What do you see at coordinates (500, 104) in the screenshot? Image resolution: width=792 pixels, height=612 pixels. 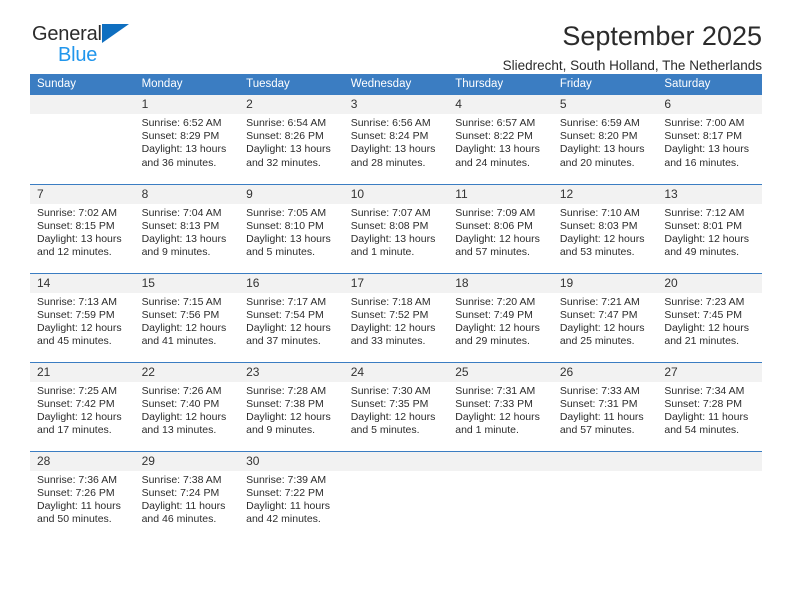 I see `day-number: 4` at bounding box center [500, 104].